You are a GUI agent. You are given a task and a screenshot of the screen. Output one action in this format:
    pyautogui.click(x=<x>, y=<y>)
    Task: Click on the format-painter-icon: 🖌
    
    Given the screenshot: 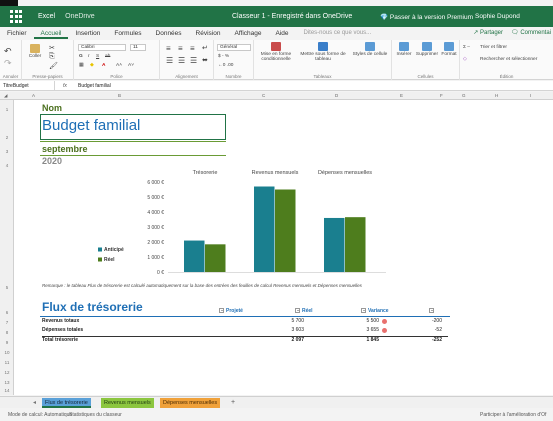 What is the action you would take?
    pyautogui.click(x=53, y=66)
    